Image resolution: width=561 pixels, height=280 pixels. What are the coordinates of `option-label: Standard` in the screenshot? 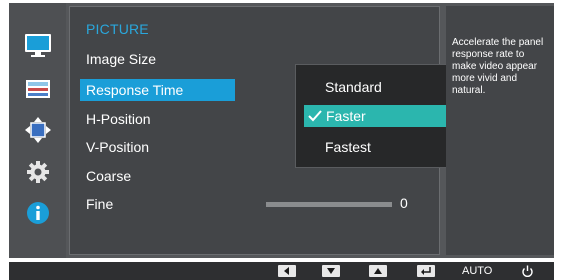 It's located at (353, 87).